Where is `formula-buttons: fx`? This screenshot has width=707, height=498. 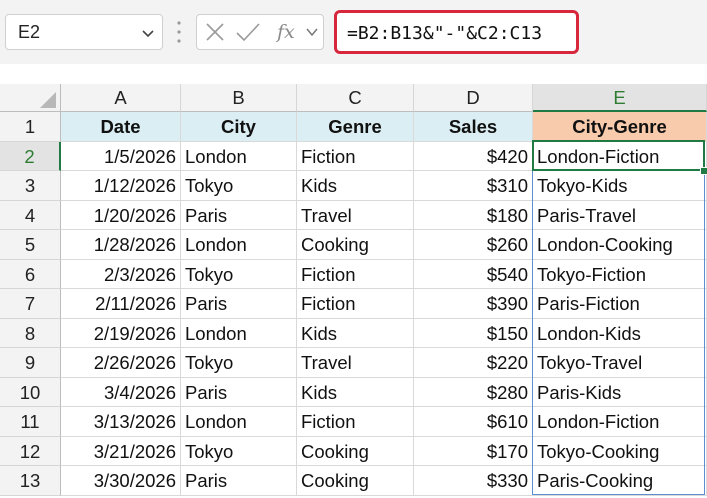
formula-buttons: fx is located at coordinates (260, 32).